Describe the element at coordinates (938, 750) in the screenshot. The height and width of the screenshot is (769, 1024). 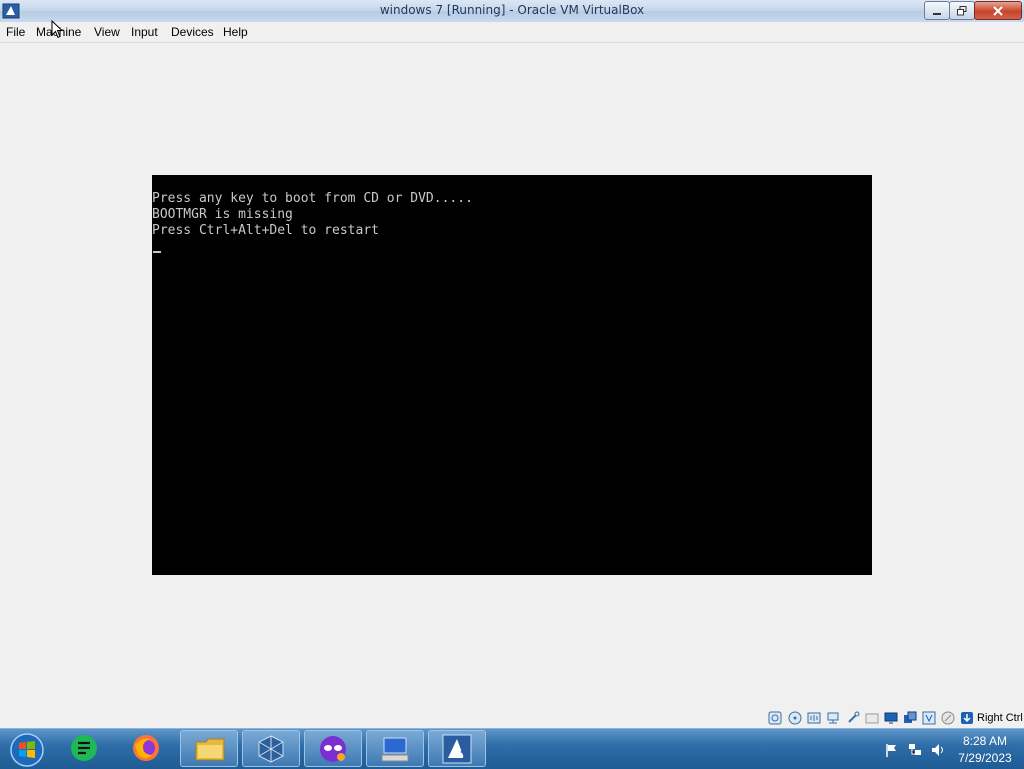
I see `volume-icon` at that location.